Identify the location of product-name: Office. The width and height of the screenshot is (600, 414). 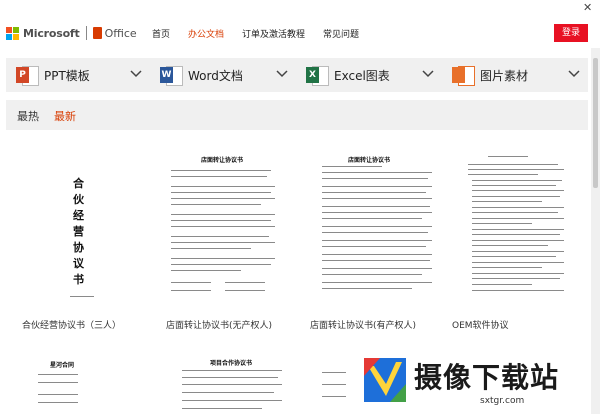
(120, 33).